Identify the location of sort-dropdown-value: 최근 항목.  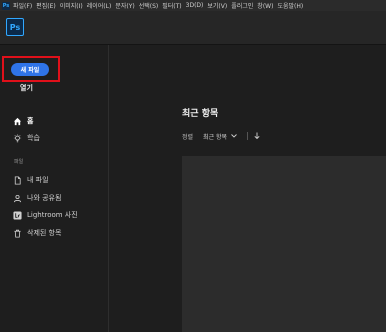
(215, 137).